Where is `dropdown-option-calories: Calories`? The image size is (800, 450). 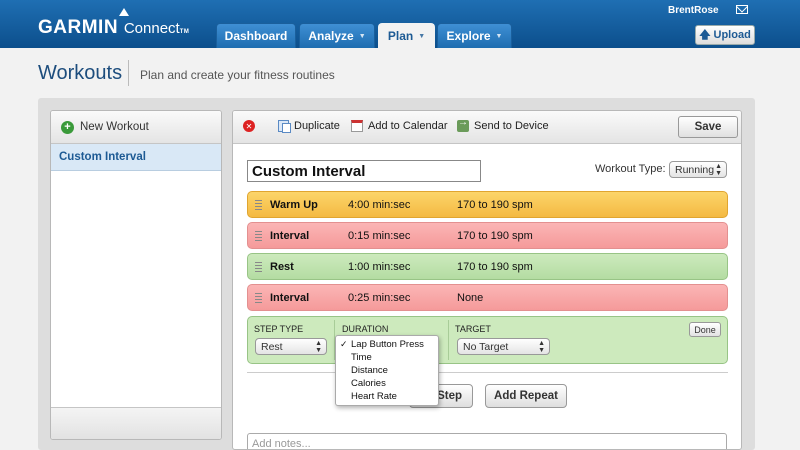 dropdown-option-calories: Calories is located at coordinates (387, 384).